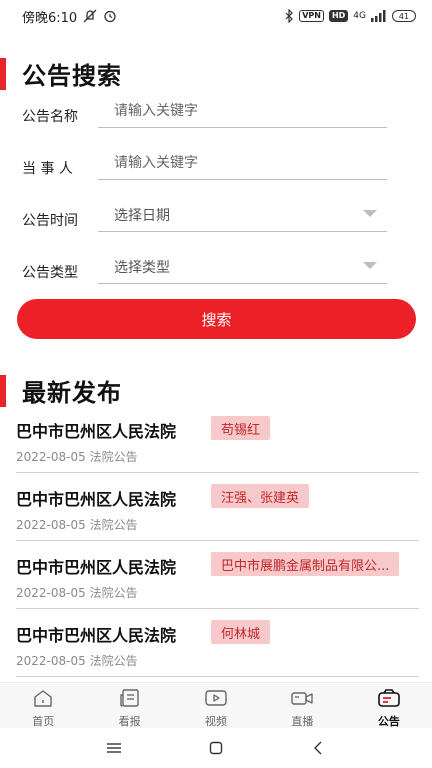  Describe the element at coordinates (50, 221) in the screenshot. I see `notice-time-label: 公告时间` at that location.